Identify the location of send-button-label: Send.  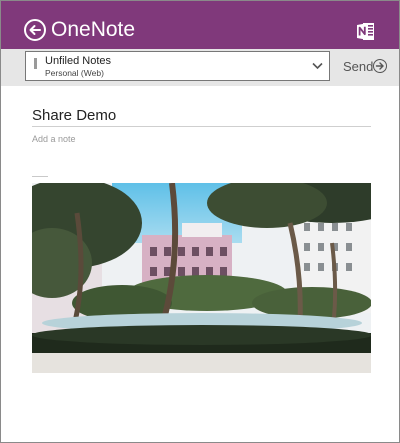
(358, 66).